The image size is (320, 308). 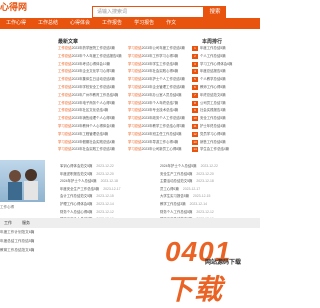 What do you see at coordinates (226, 80) in the screenshot?
I see `rank-item: 5 个人教学总结6篇` at bounding box center [226, 80].